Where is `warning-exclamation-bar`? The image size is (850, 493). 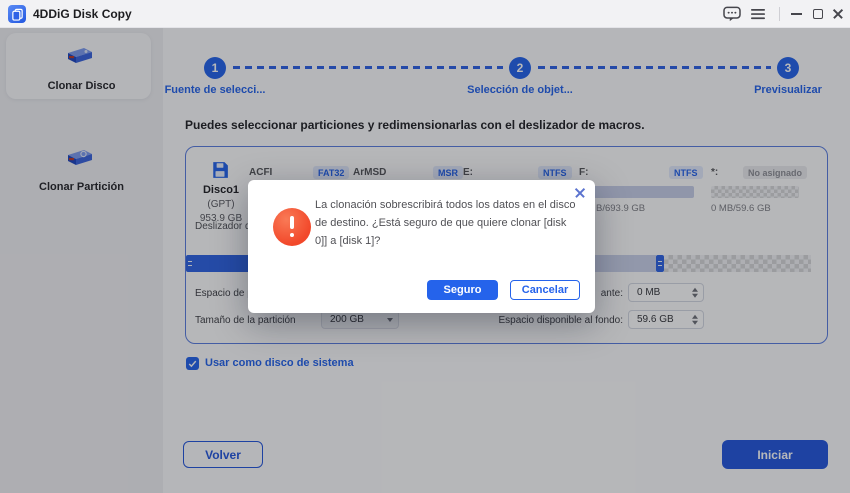 warning-exclamation-bar is located at coordinates (292, 222).